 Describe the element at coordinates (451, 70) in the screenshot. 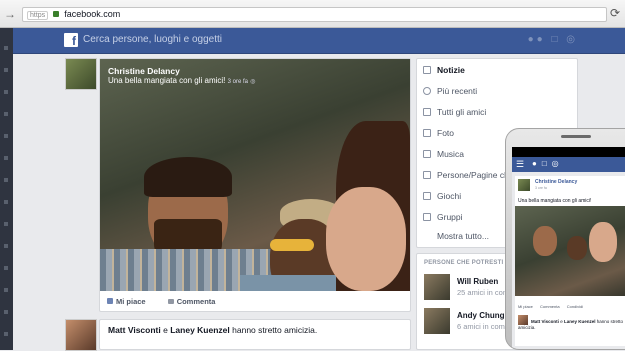

I see `menu-item-label: Notizie` at that location.